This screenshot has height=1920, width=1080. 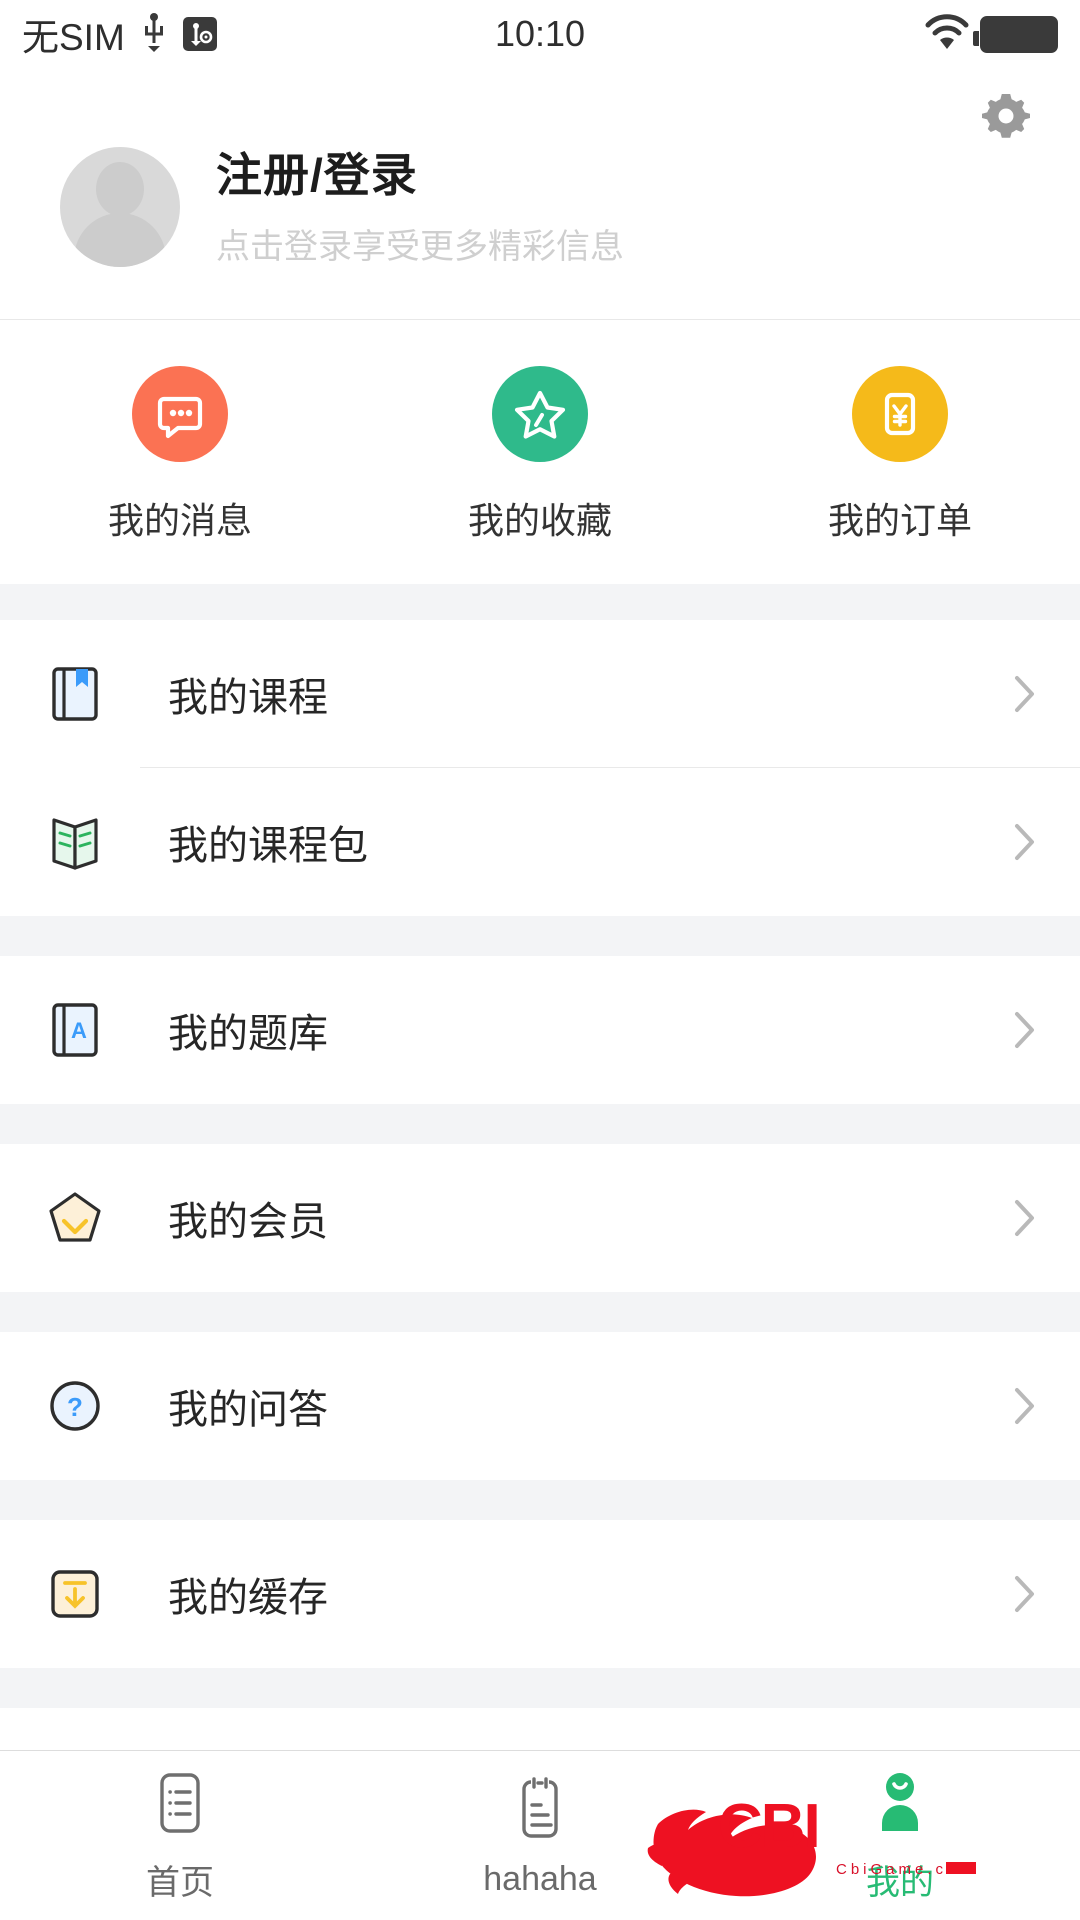 I want to click on question-bank-book-icon: A, so click(x=75, y=1030).